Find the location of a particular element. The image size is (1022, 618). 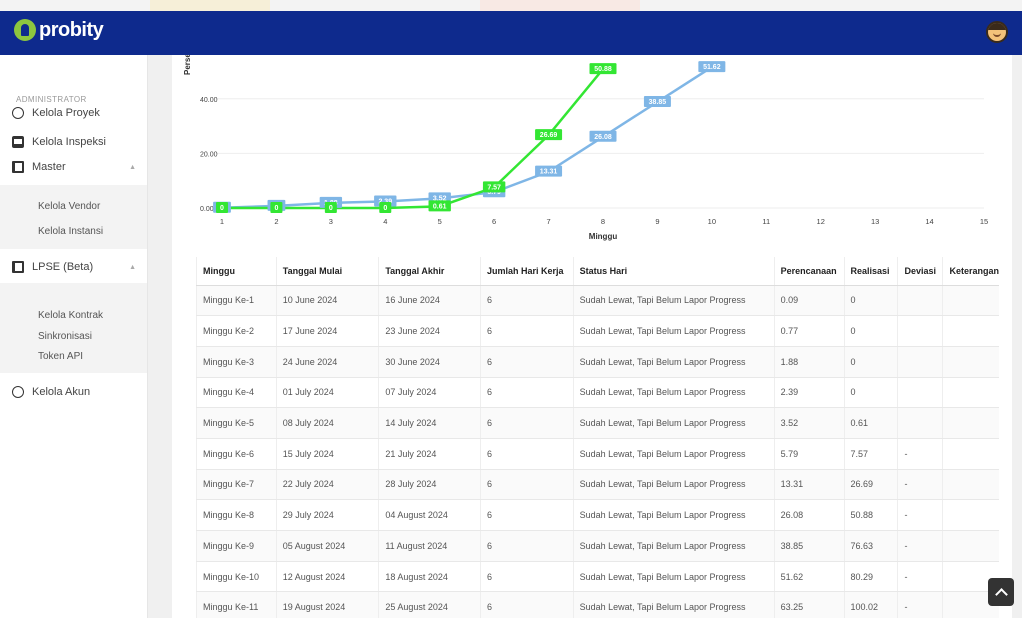

data-label: 51.62 is located at coordinates (712, 67).